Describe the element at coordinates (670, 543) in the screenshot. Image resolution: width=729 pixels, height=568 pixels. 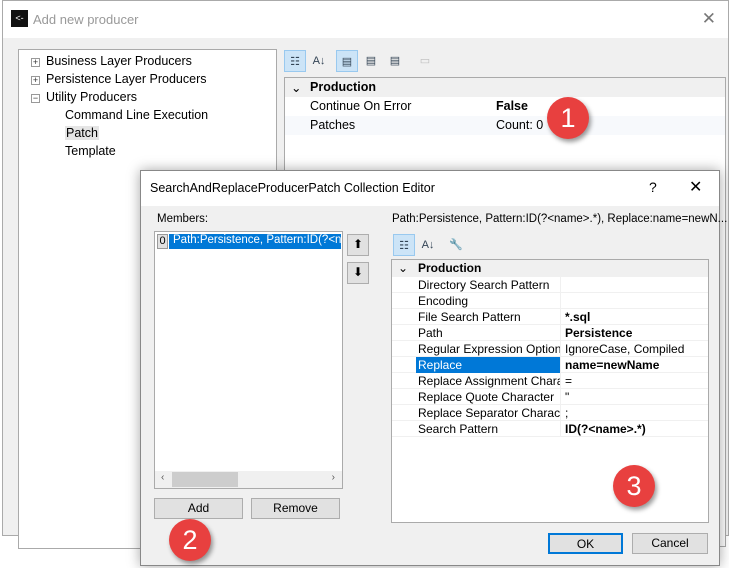
I see `cancel-button: Cancel` at that location.